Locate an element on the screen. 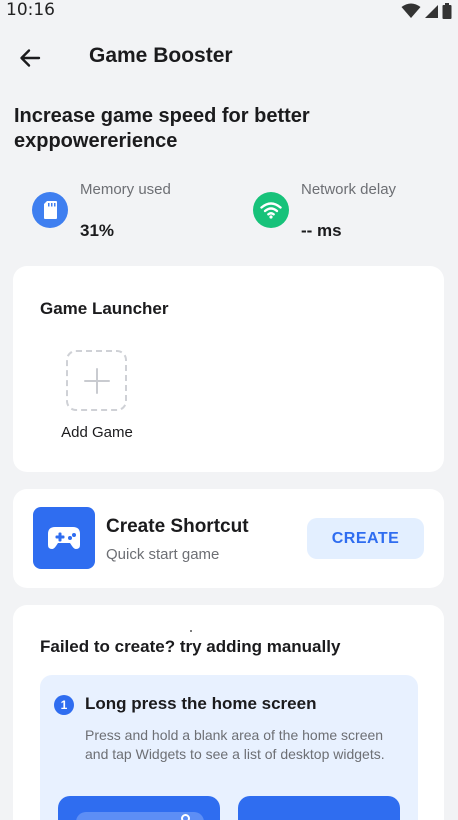 This screenshot has height=820, width=458. status-icons is located at coordinates (426, 11).